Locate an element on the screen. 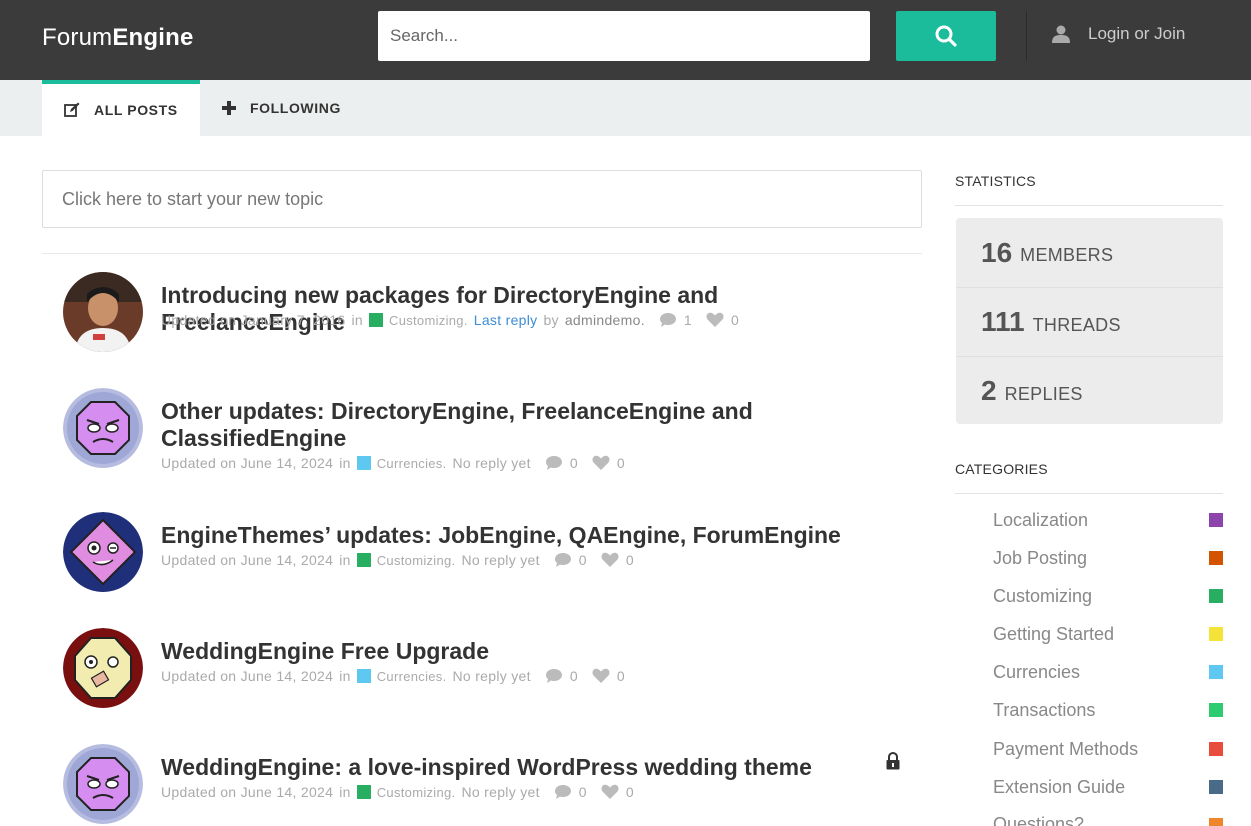 Image resolution: width=1251 pixels, height=826 pixels. category-item-questions: Questions? is located at coordinates (1108, 816).